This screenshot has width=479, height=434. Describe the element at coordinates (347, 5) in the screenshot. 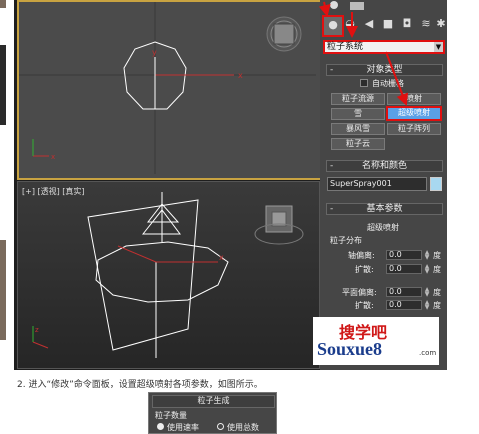

I see `panel-tab-icons` at that location.